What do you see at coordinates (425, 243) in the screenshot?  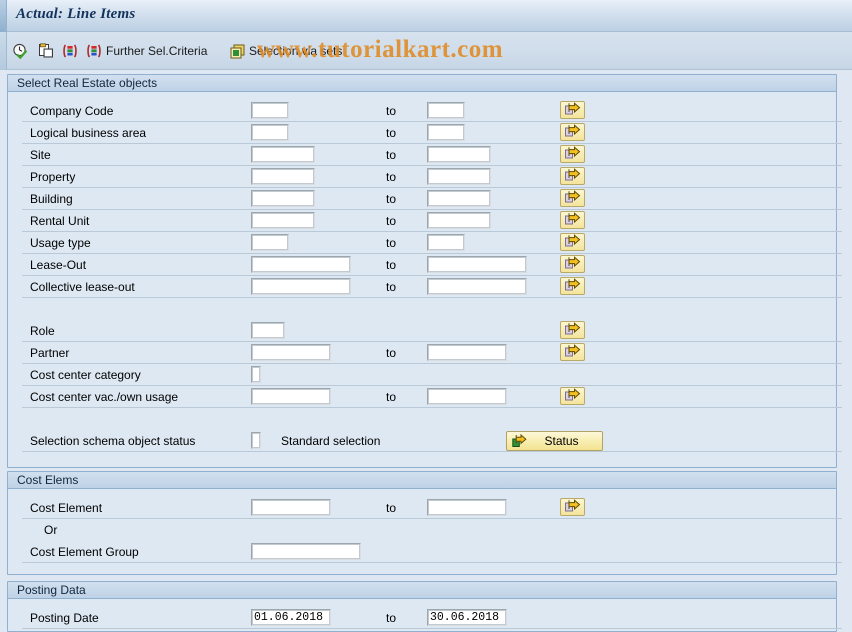 I see `form-row: Usage type to` at bounding box center [425, 243].